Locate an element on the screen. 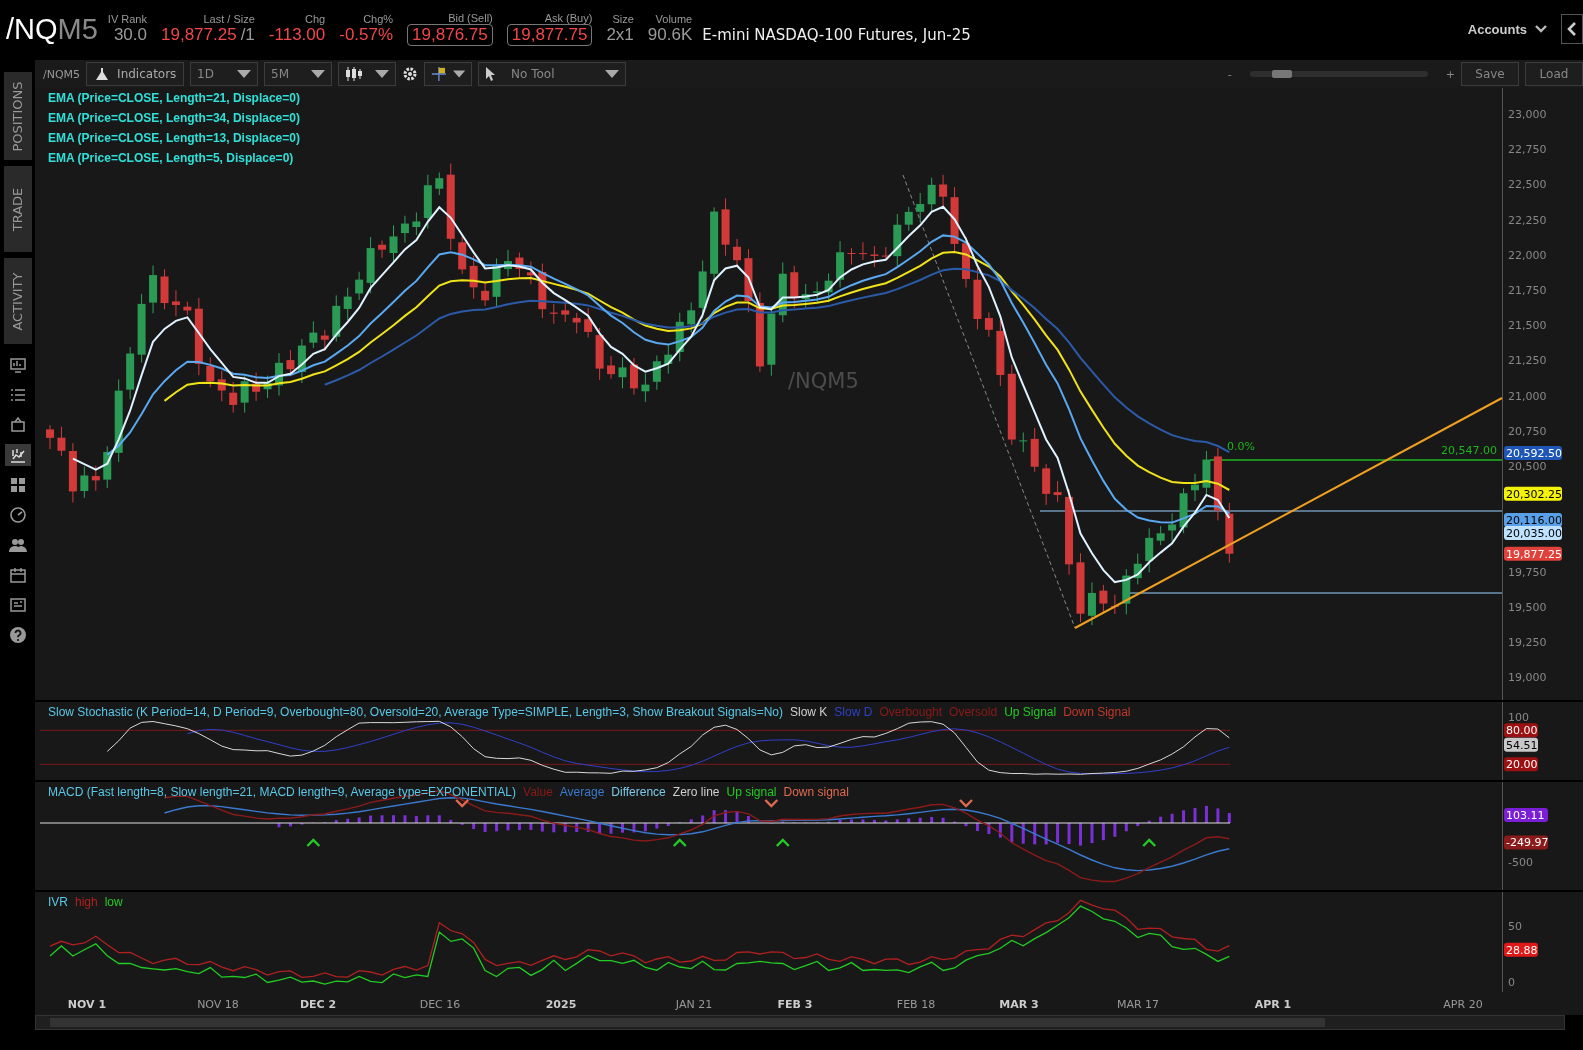 Image resolution: width=1583 pixels, height=1050 pixels. axis-label: 19,250 is located at coordinates (1527, 642).